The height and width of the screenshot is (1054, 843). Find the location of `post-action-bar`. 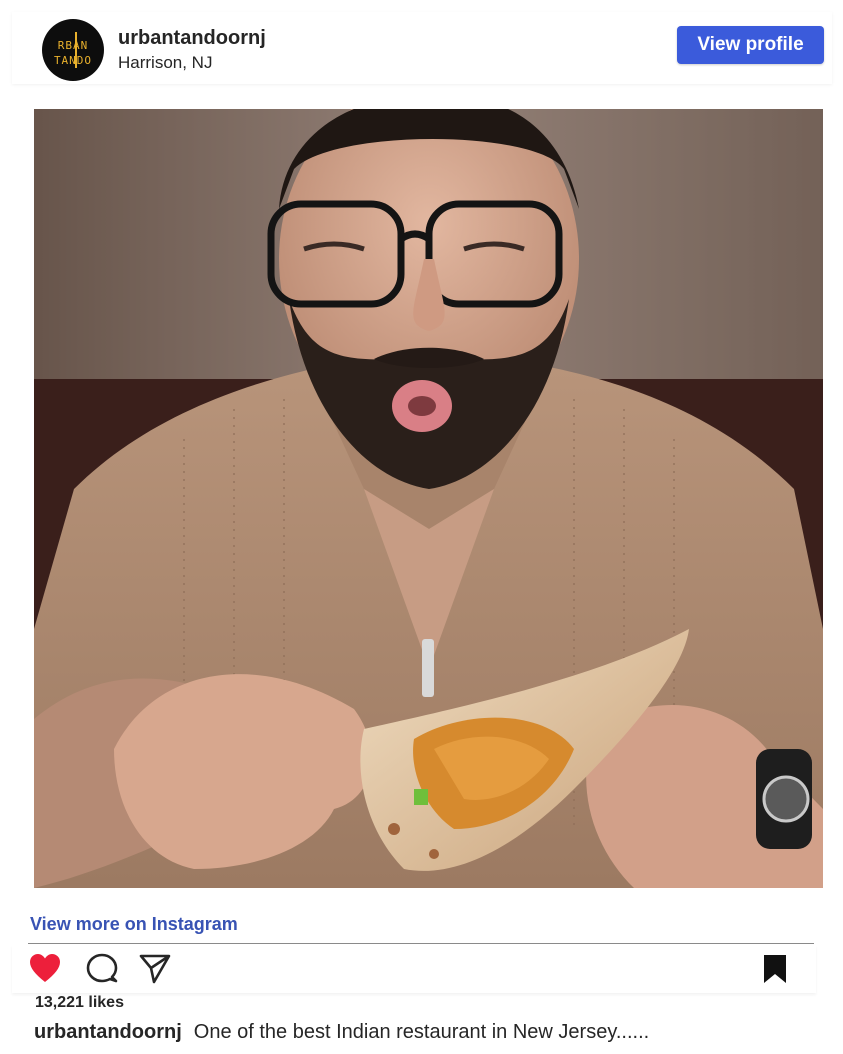

post-action-bar is located at coordinates (414, 969).